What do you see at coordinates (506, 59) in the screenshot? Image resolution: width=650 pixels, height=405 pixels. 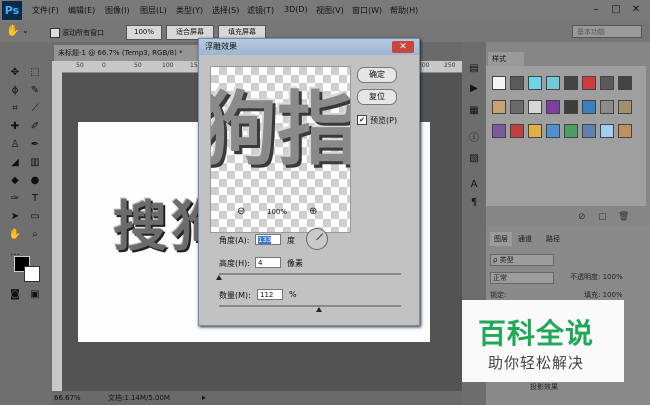 I see `tab-styles: 样式` at bounding box center [506, 59].